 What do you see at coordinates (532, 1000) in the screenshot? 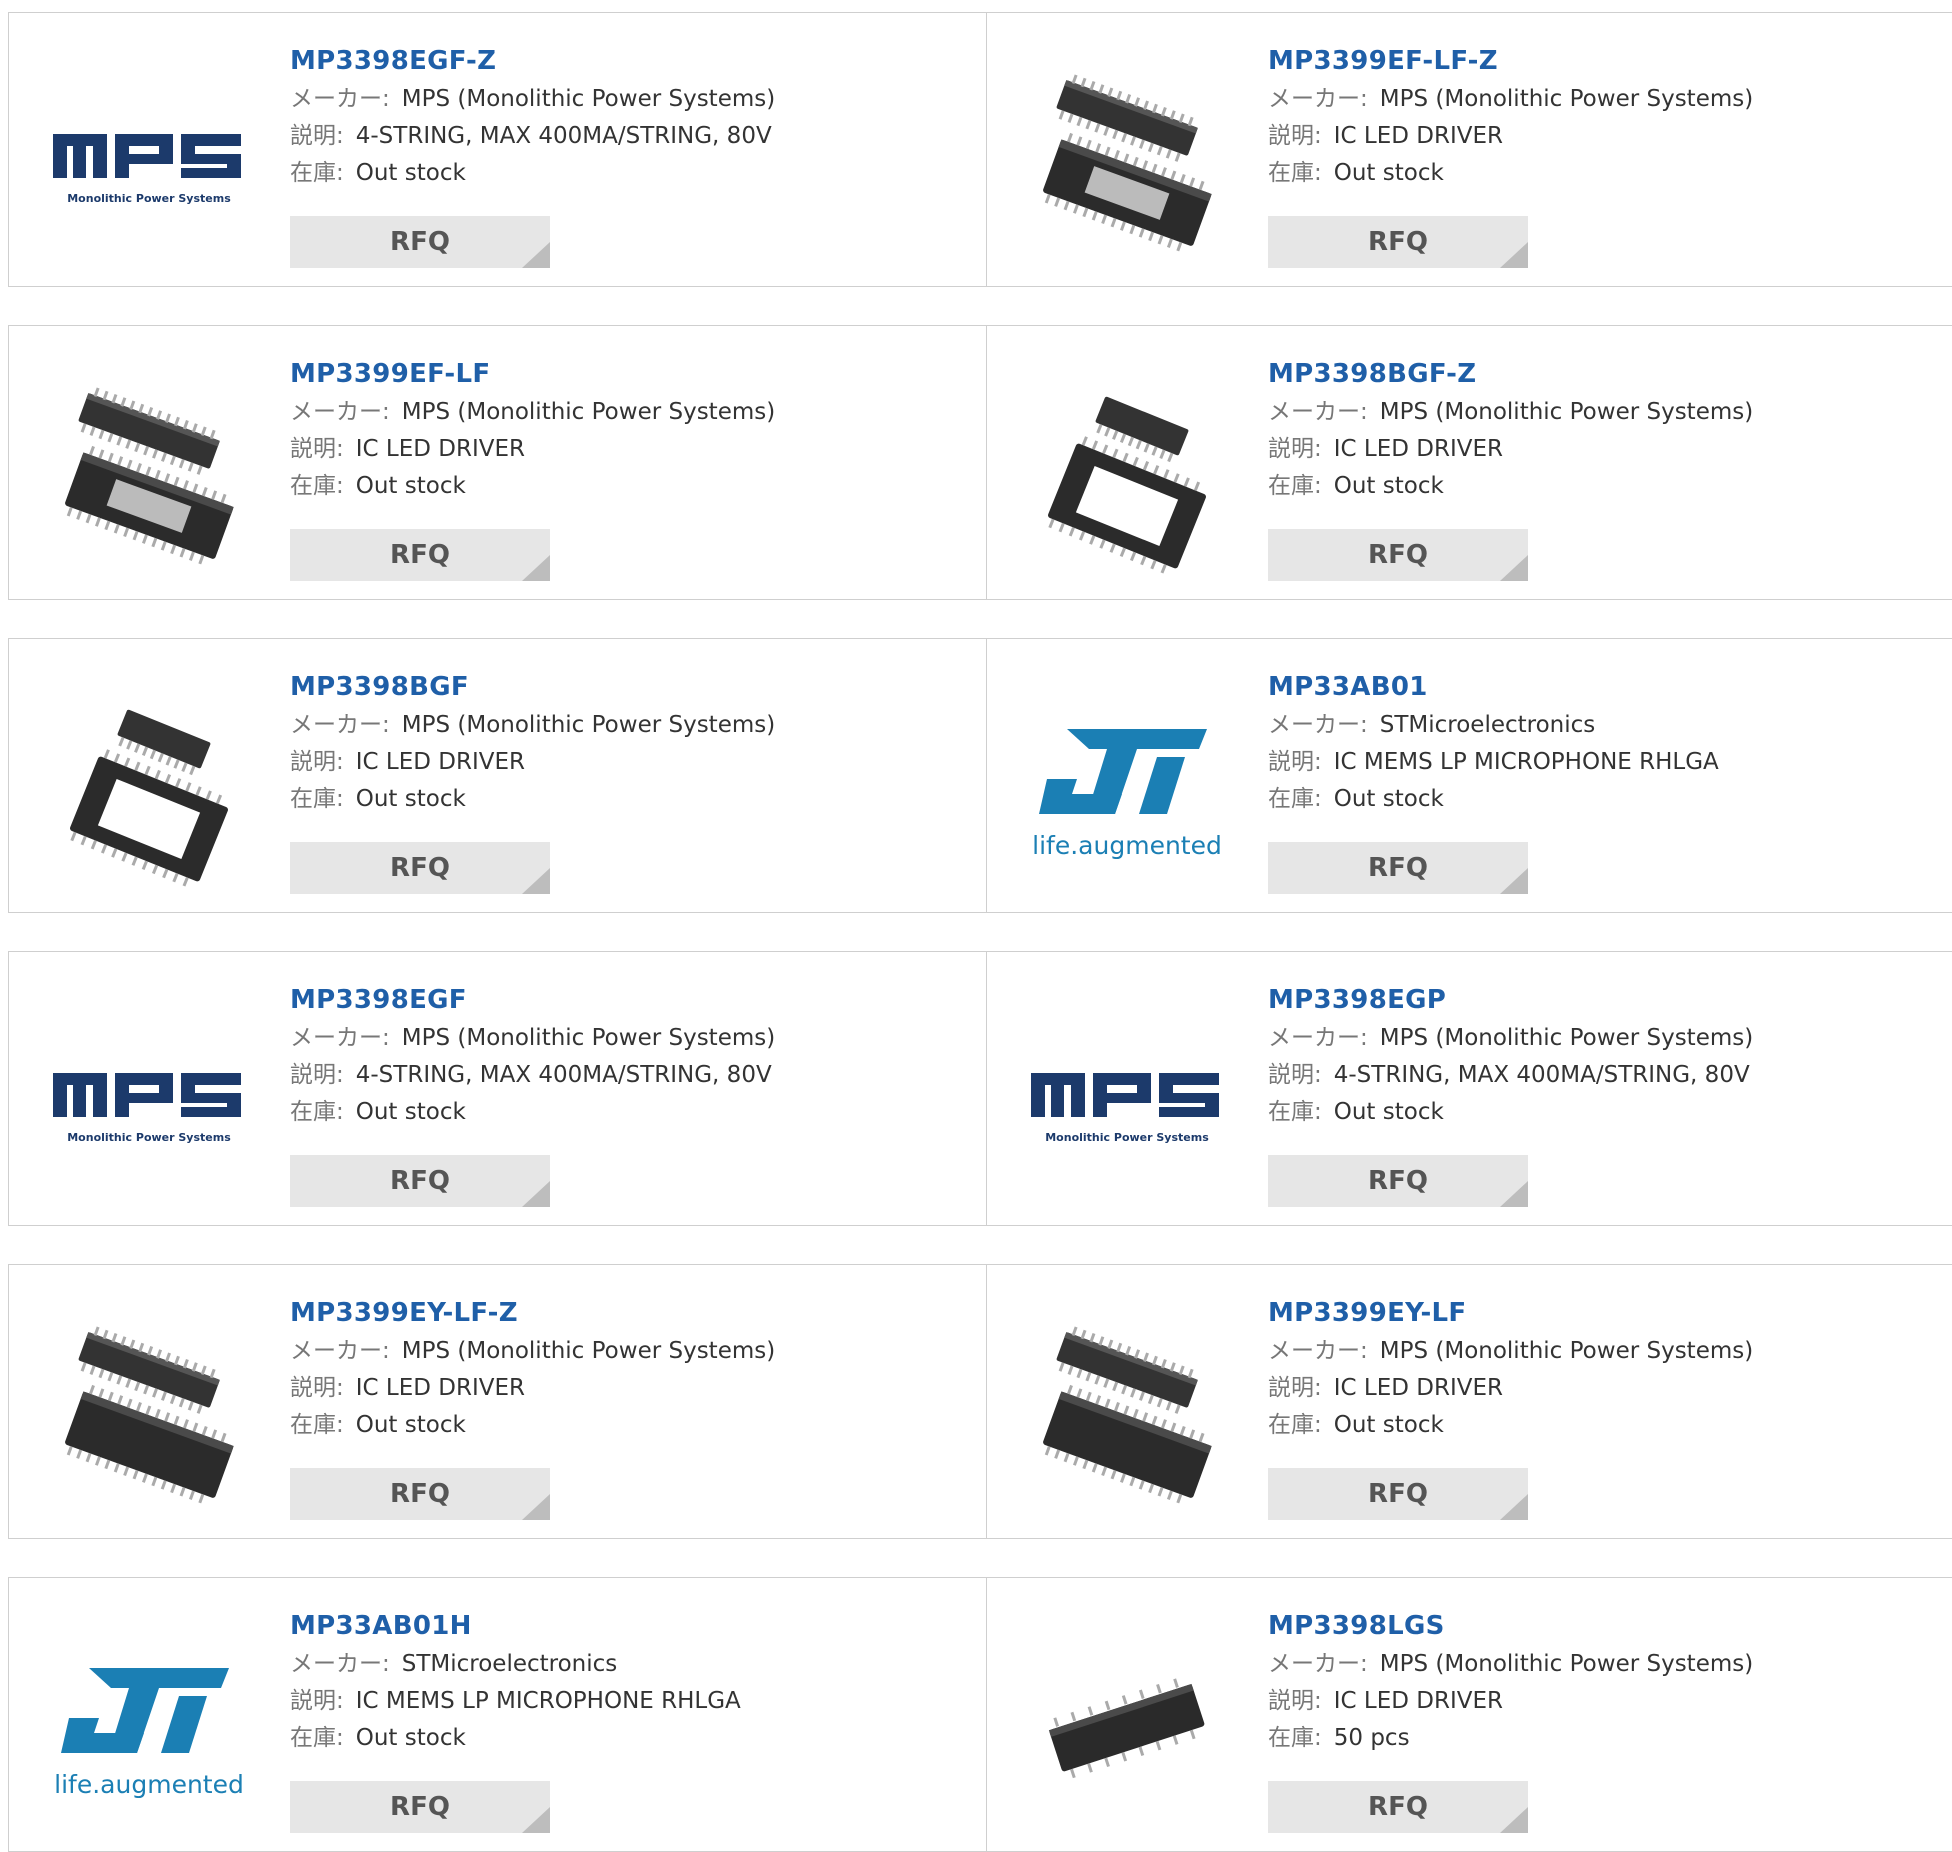
I see `product-name-link: MP3398EGF` at bounding box center [532, 1000].